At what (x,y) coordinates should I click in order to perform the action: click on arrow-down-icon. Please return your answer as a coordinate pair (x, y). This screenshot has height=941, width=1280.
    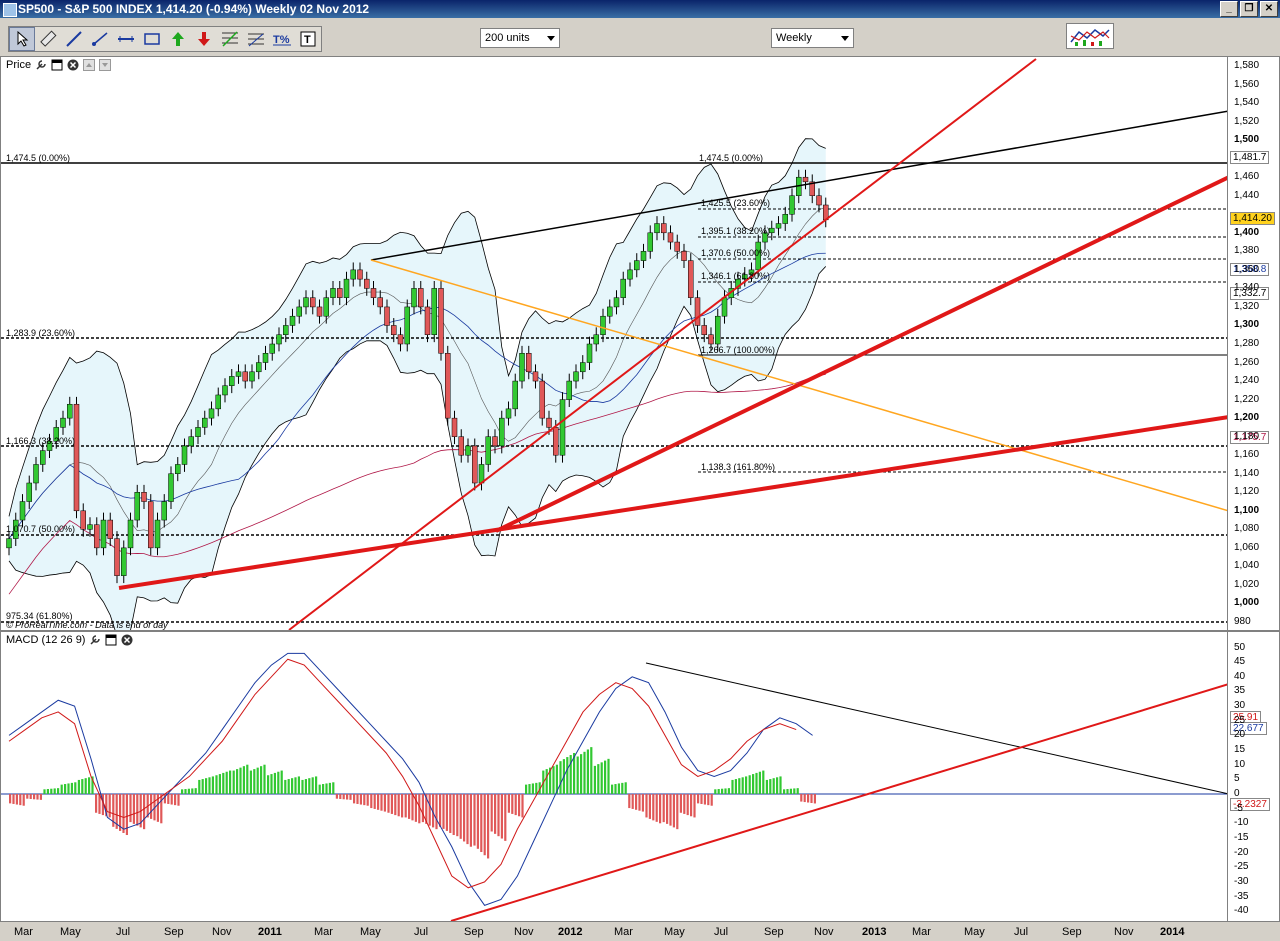
    Looking at the image, I should click on (204, 39).